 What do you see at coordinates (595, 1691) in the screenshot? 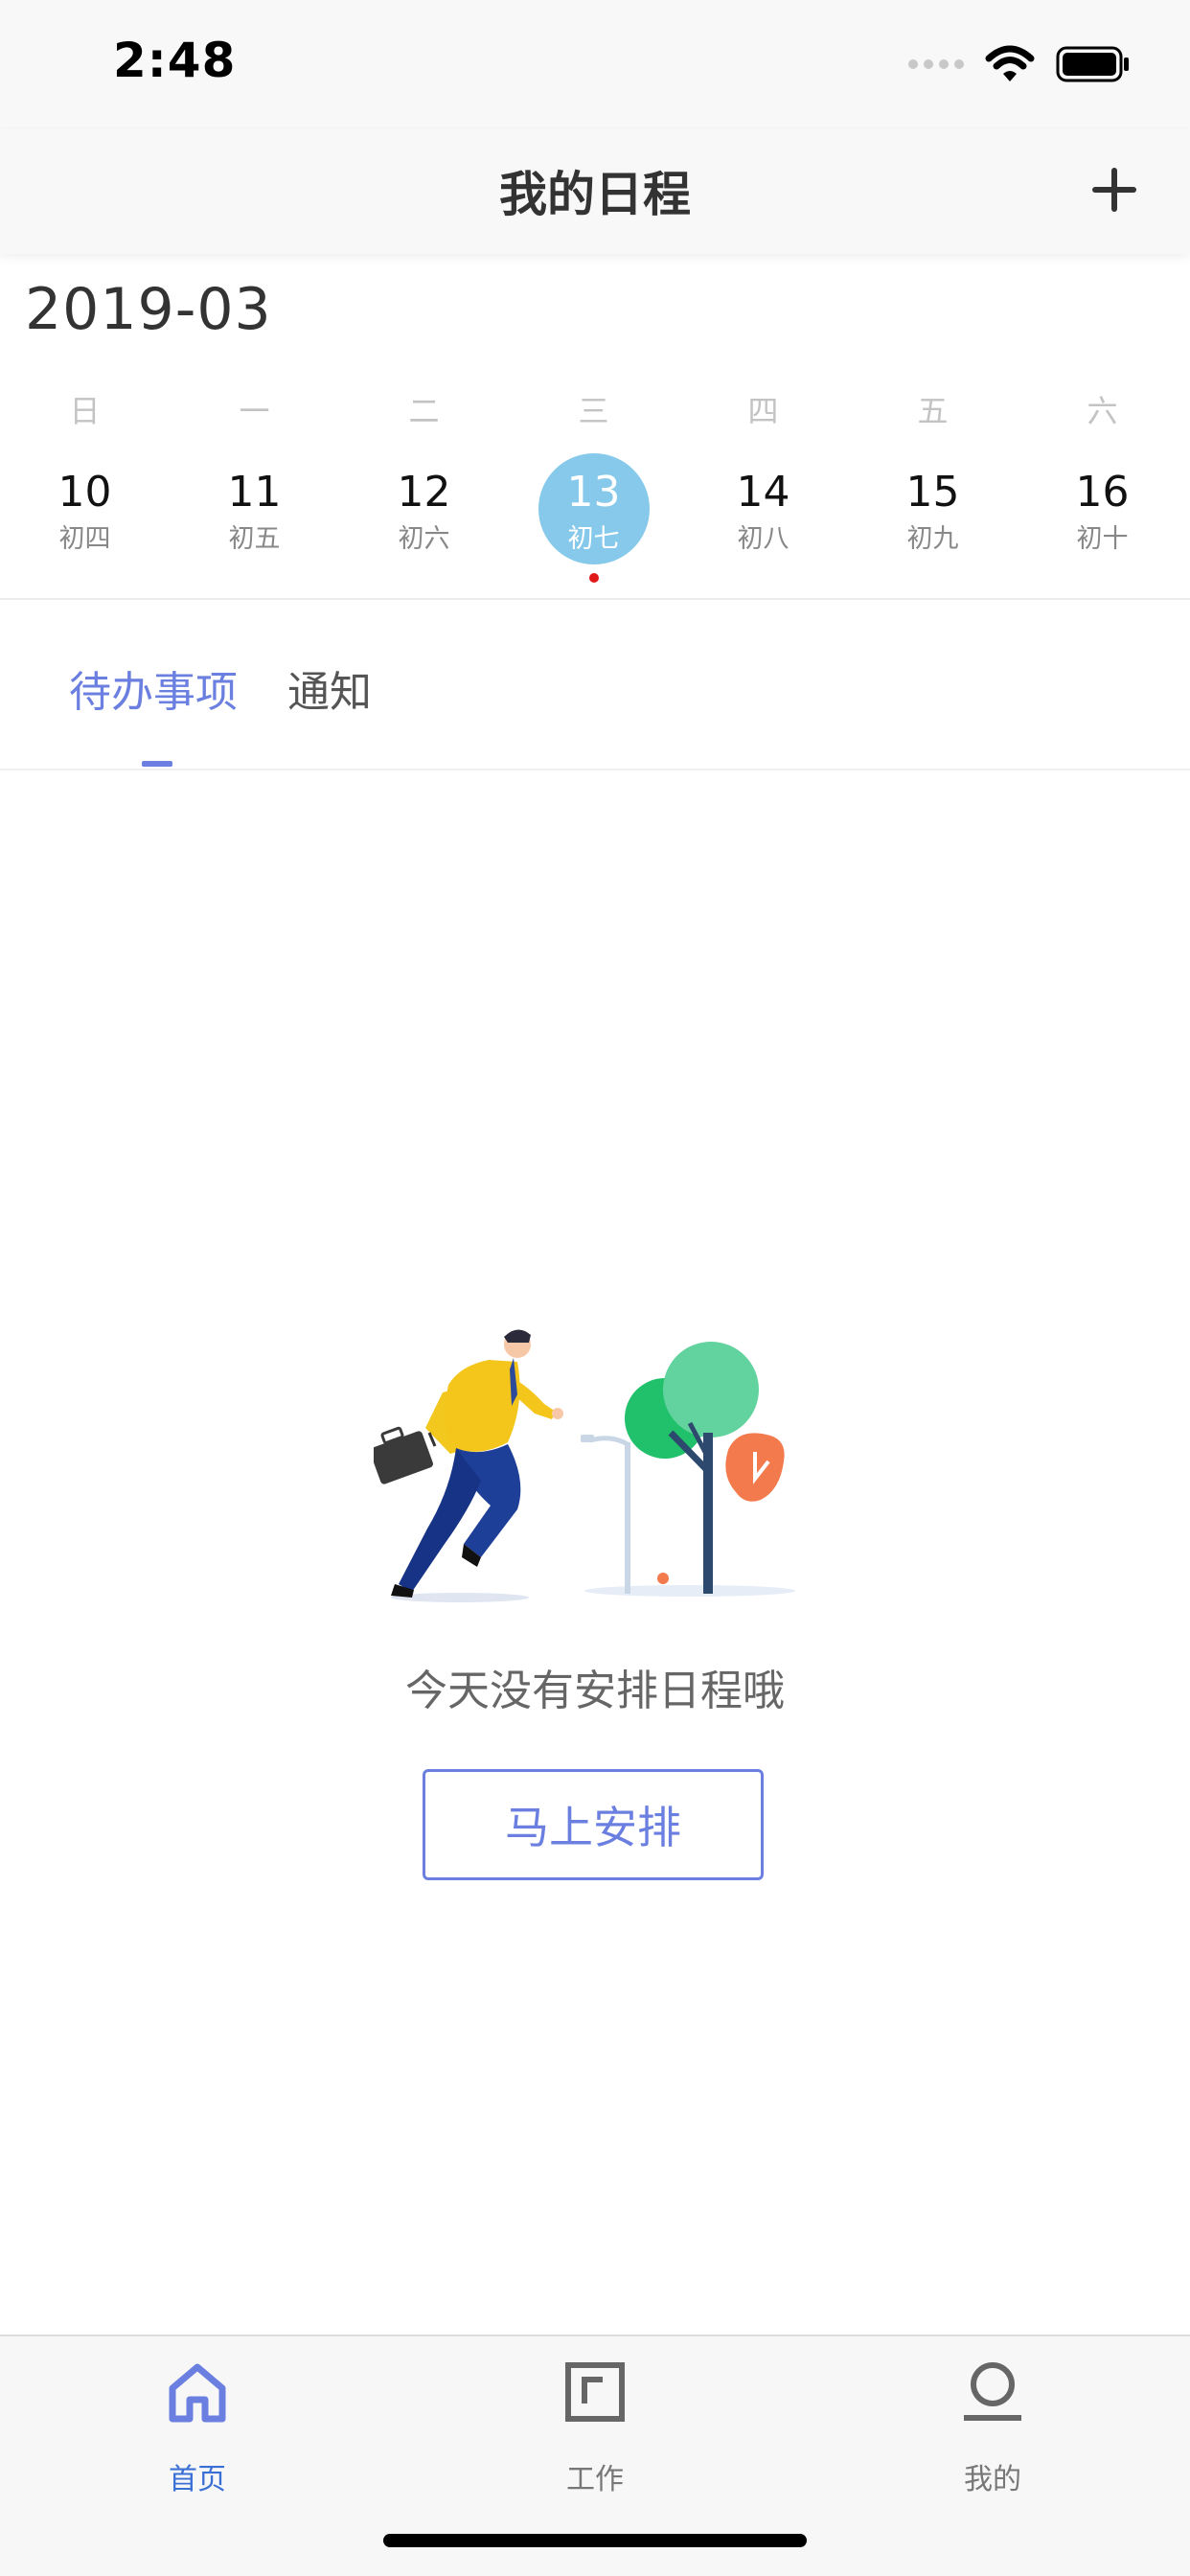
I see `empty-message: 今天没有安排日程哦` at bounding box center [595, 1691].